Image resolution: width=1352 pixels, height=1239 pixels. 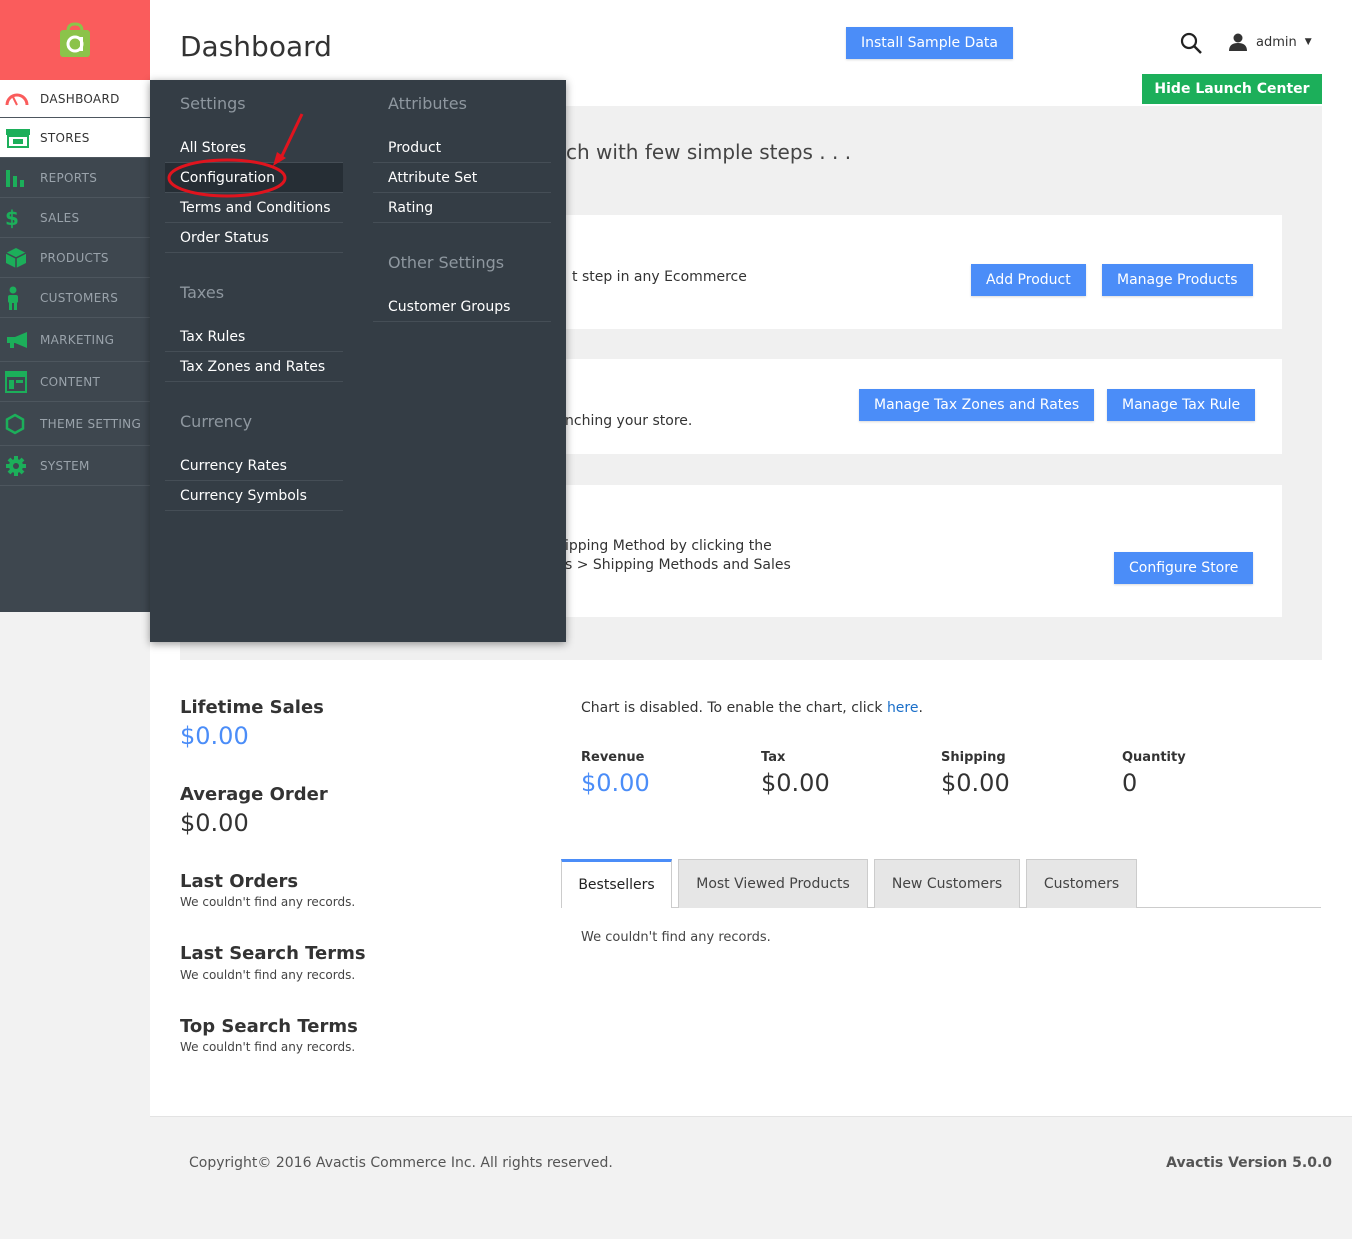 What do you see at coordinates (975, 783) in the screenshot?
I see `shipping-value: $0.00` at bounding box center [975, 783].